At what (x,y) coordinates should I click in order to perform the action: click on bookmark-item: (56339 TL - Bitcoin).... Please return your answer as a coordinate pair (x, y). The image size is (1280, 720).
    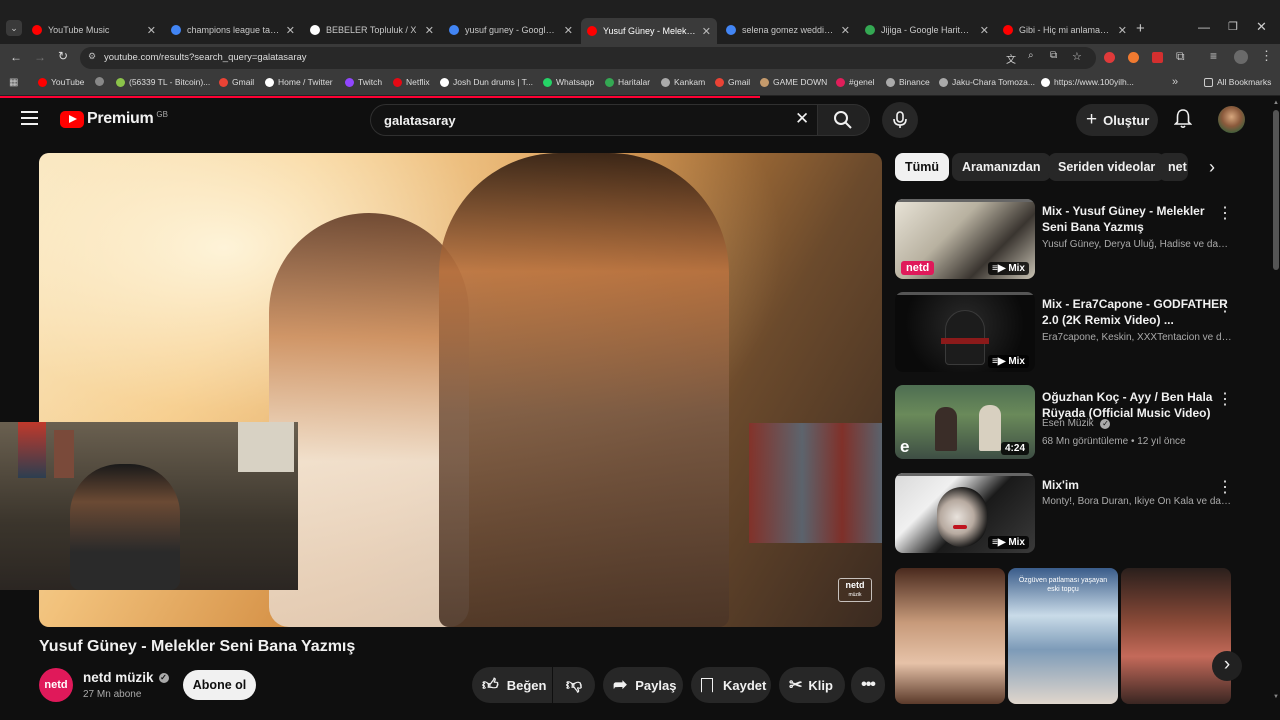
    Looking at the image, I should click on (163, 82).